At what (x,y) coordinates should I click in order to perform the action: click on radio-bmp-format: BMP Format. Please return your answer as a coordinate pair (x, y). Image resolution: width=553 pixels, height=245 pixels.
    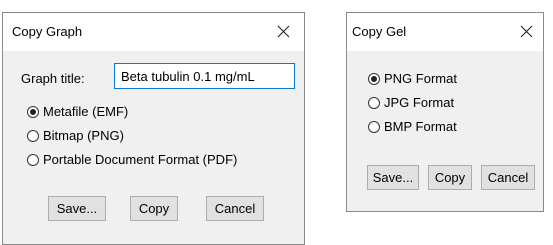
    Looking at the image, I should click on (412, 126).